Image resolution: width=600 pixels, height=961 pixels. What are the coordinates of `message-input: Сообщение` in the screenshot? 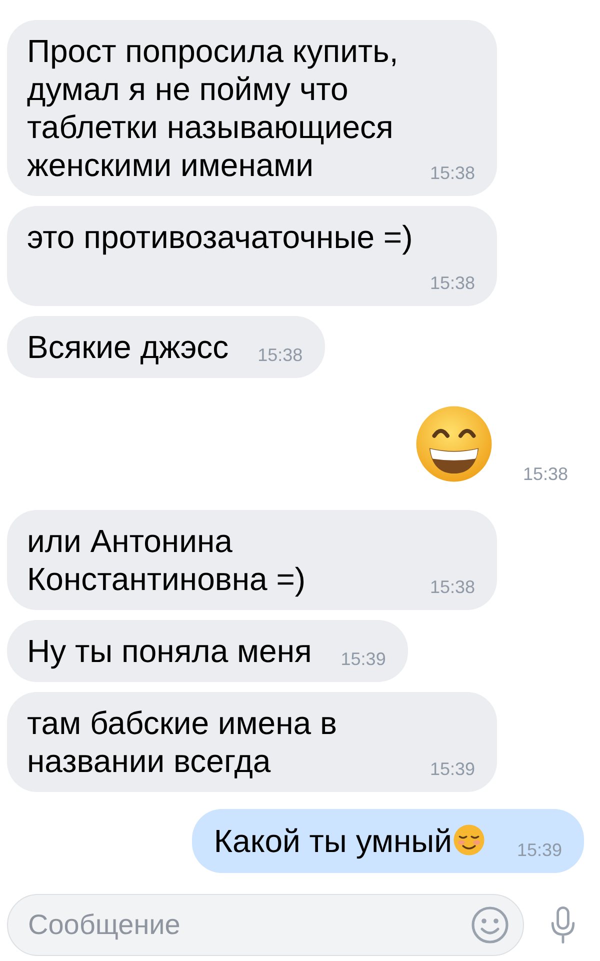 It's located at (265, 925).